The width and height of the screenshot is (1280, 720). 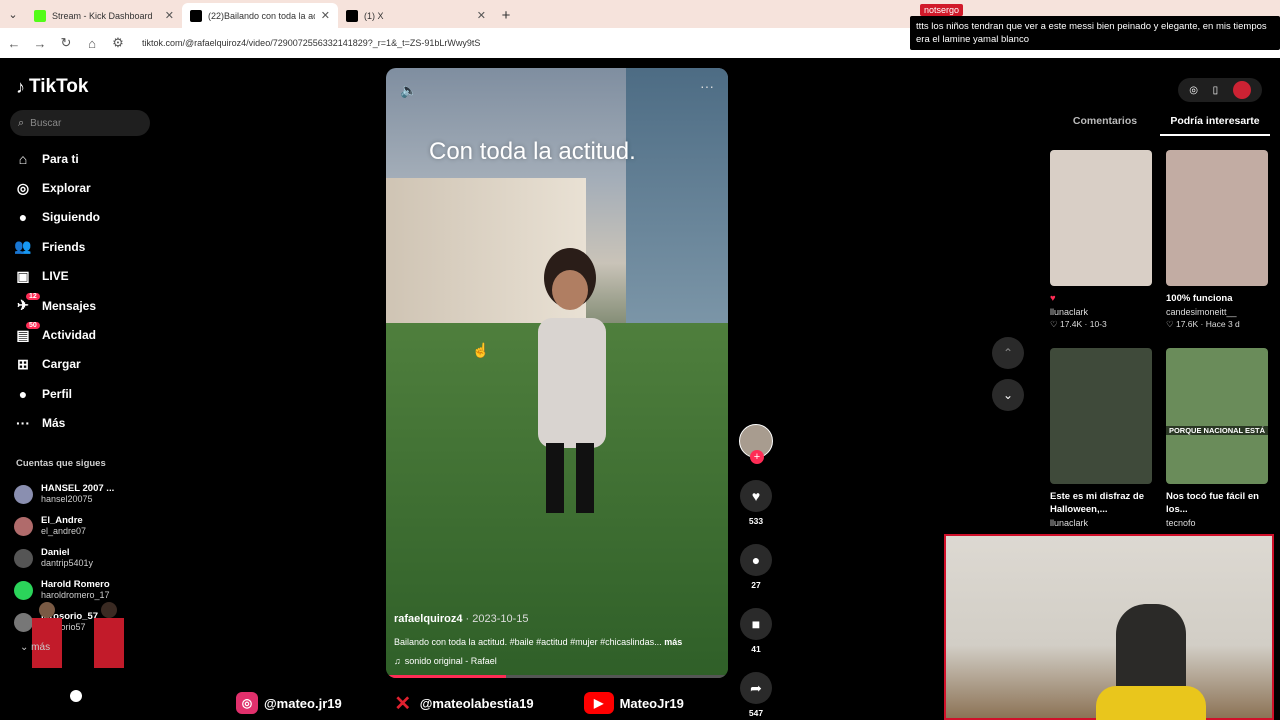 What do you see at coordinates (54, 423) in the screenshot?
I see `nav-label: Más` at bounding box center [54, 423].